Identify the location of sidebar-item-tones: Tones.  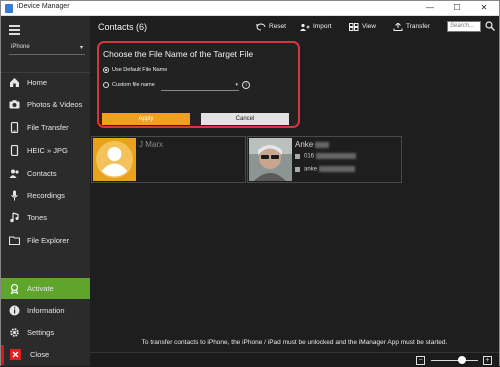
(45, 218).